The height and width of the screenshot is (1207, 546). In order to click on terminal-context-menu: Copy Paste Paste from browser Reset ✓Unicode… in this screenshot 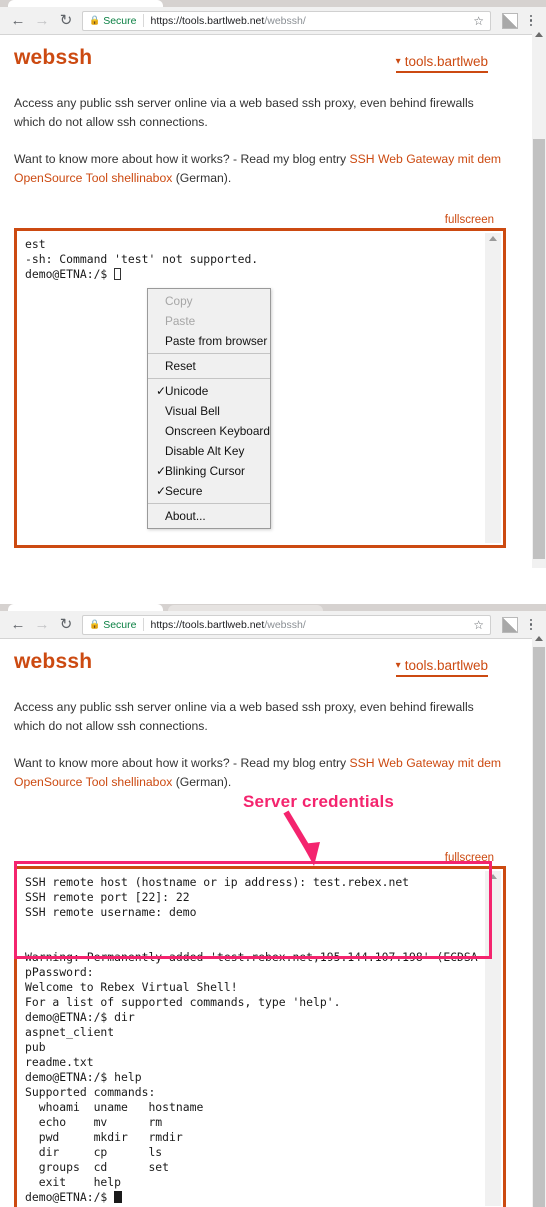, I will do `click(209, 408)`.